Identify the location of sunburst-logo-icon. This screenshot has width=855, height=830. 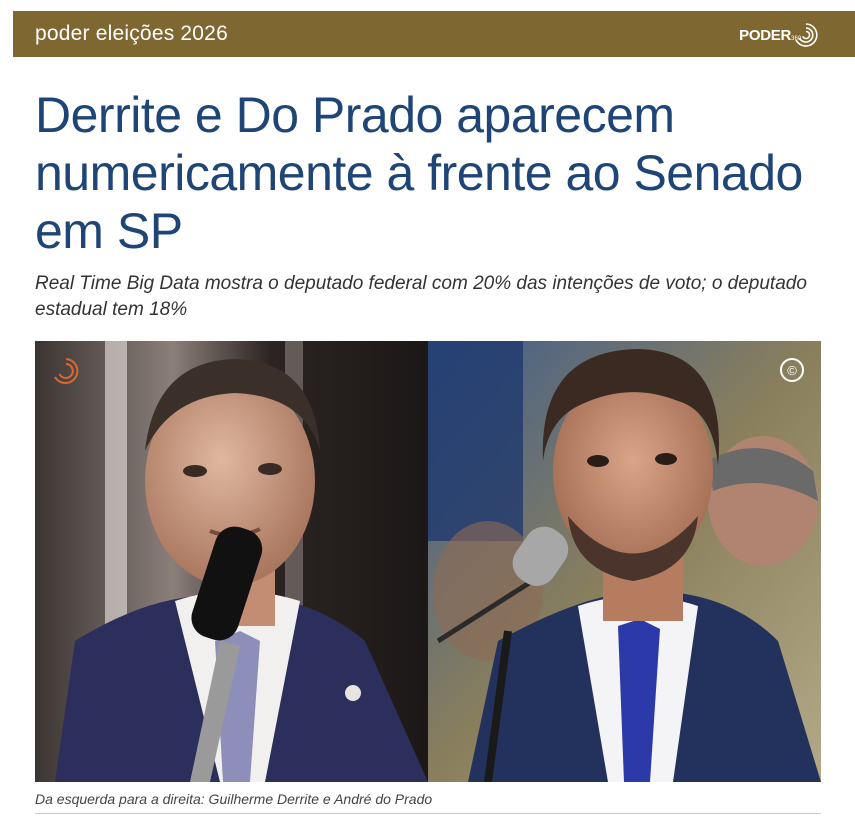
(806, 35).